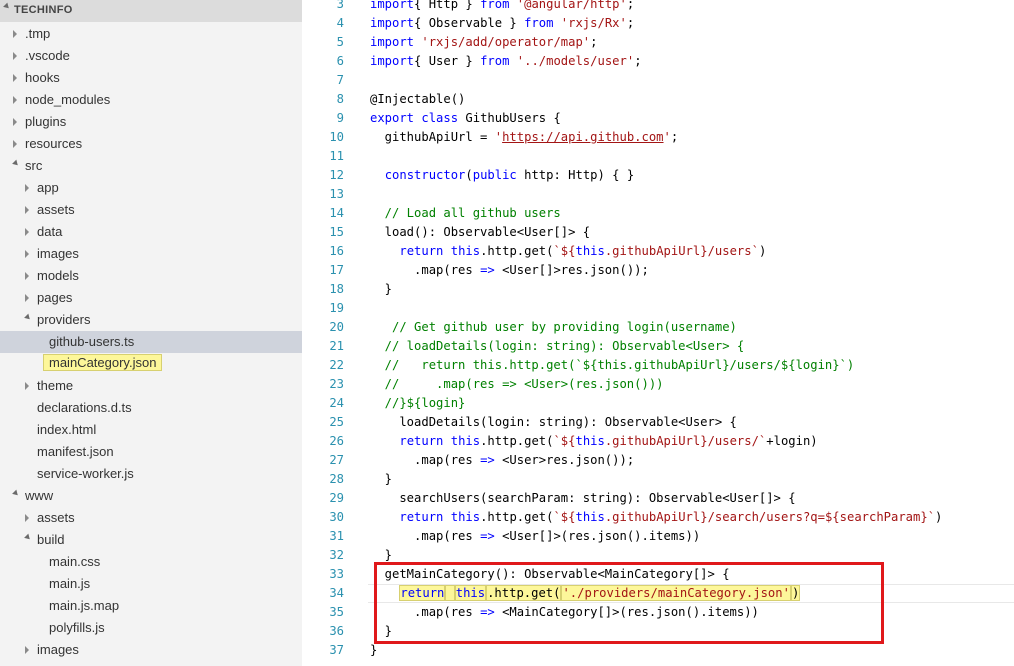  Describe the element at coordinates (465, 517) in the screenshot. I see `code-token: this` at that location.